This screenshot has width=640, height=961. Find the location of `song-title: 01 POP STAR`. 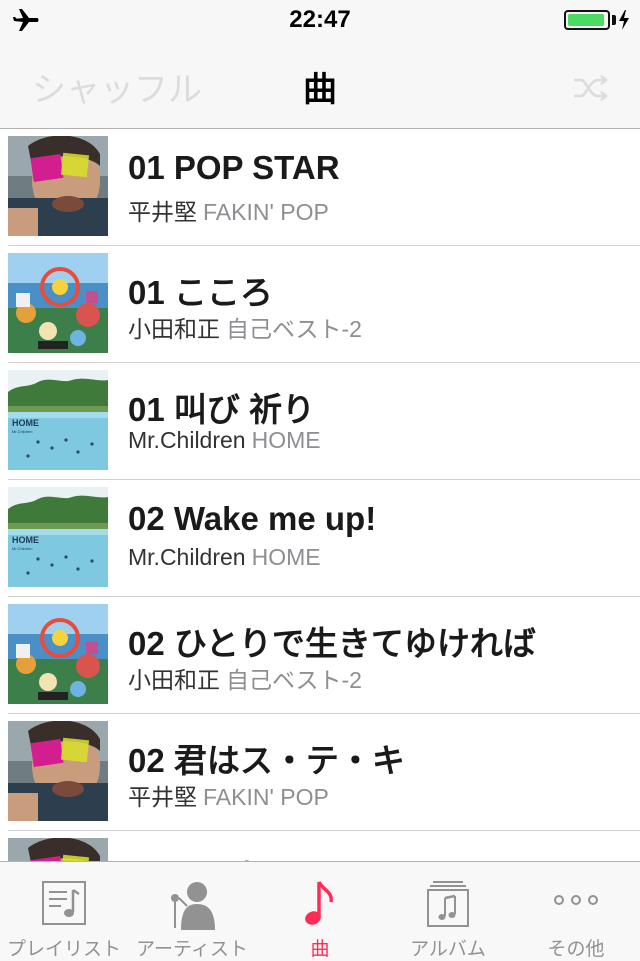

song-title: 01 POP STAR is located at coordinates (234, 167).